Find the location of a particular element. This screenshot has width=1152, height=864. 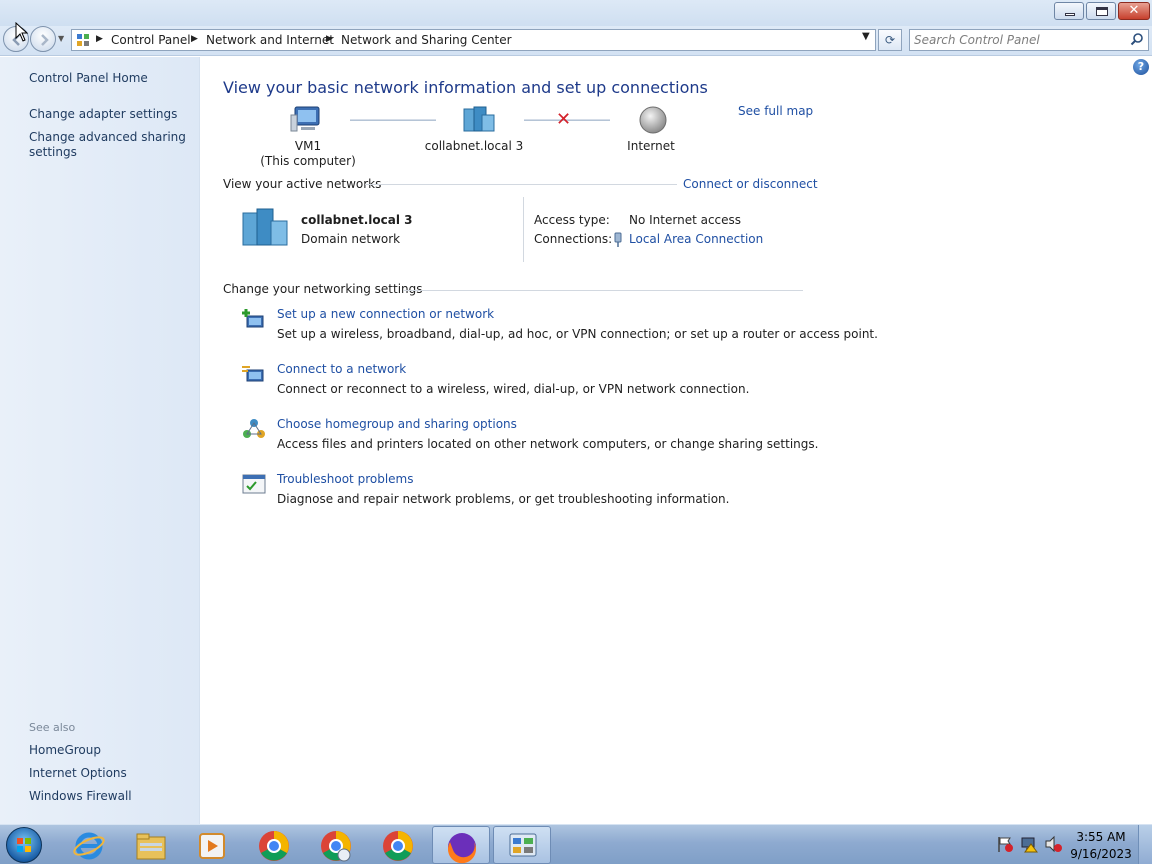

show-desktop-button is located at coordinates (1145, 844).